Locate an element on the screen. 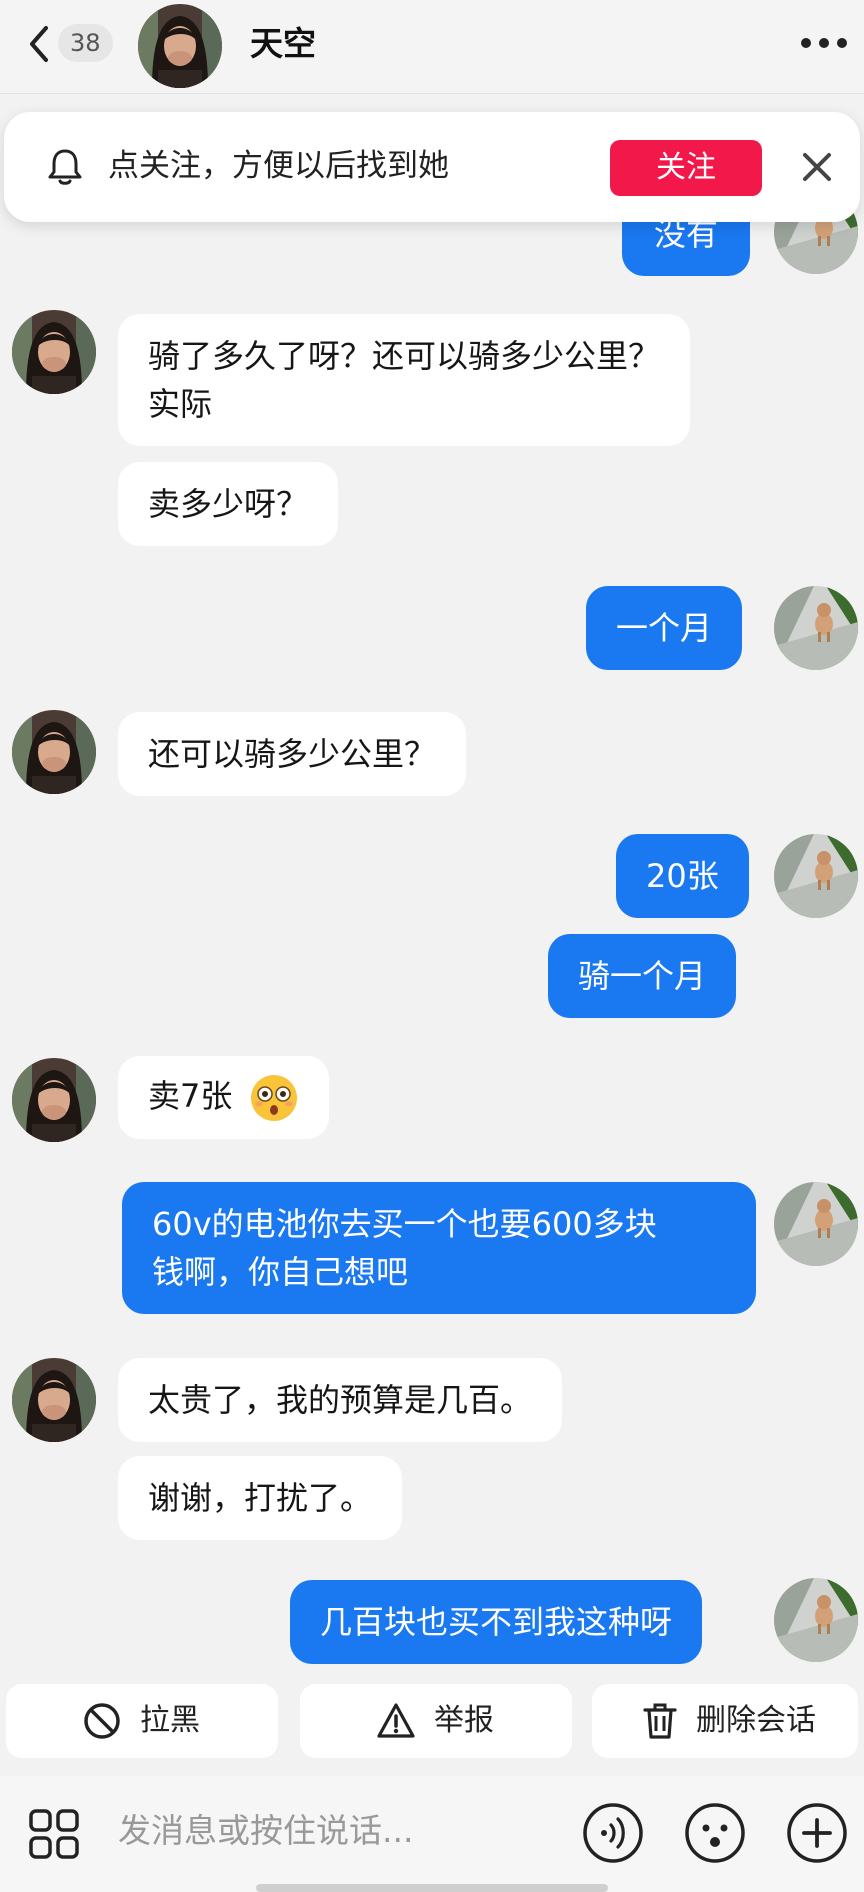 The height and width of the screenshot is (1892, 864). message-text: 太贵了，我的预算是几百。 is located at coordinates (340, 1400).